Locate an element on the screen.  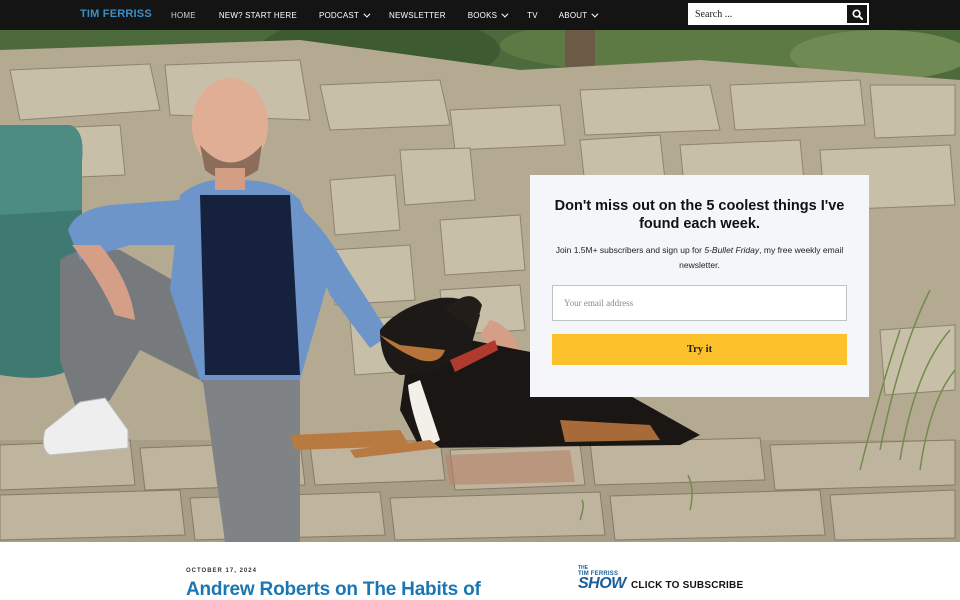
nav-item-tv: TV is located at coordinates (532, 15).